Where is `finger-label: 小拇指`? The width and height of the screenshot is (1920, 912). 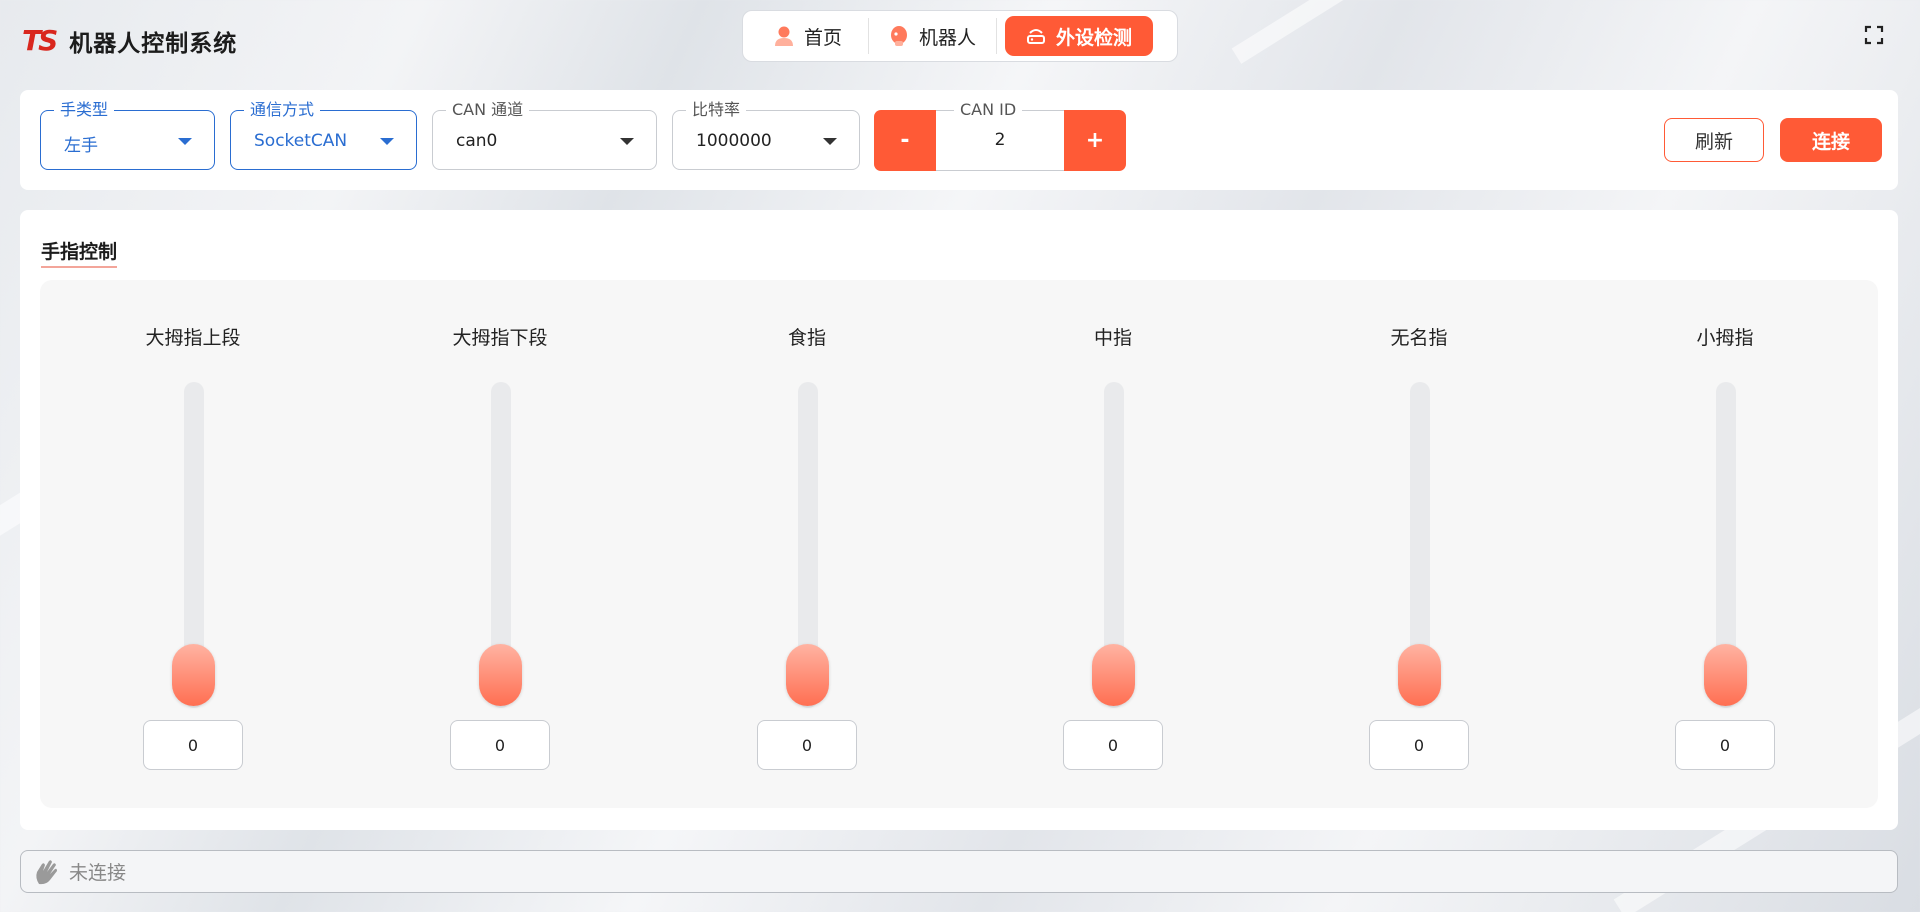
finger-label: 小拇指 is located at coordinates (1725, 338).